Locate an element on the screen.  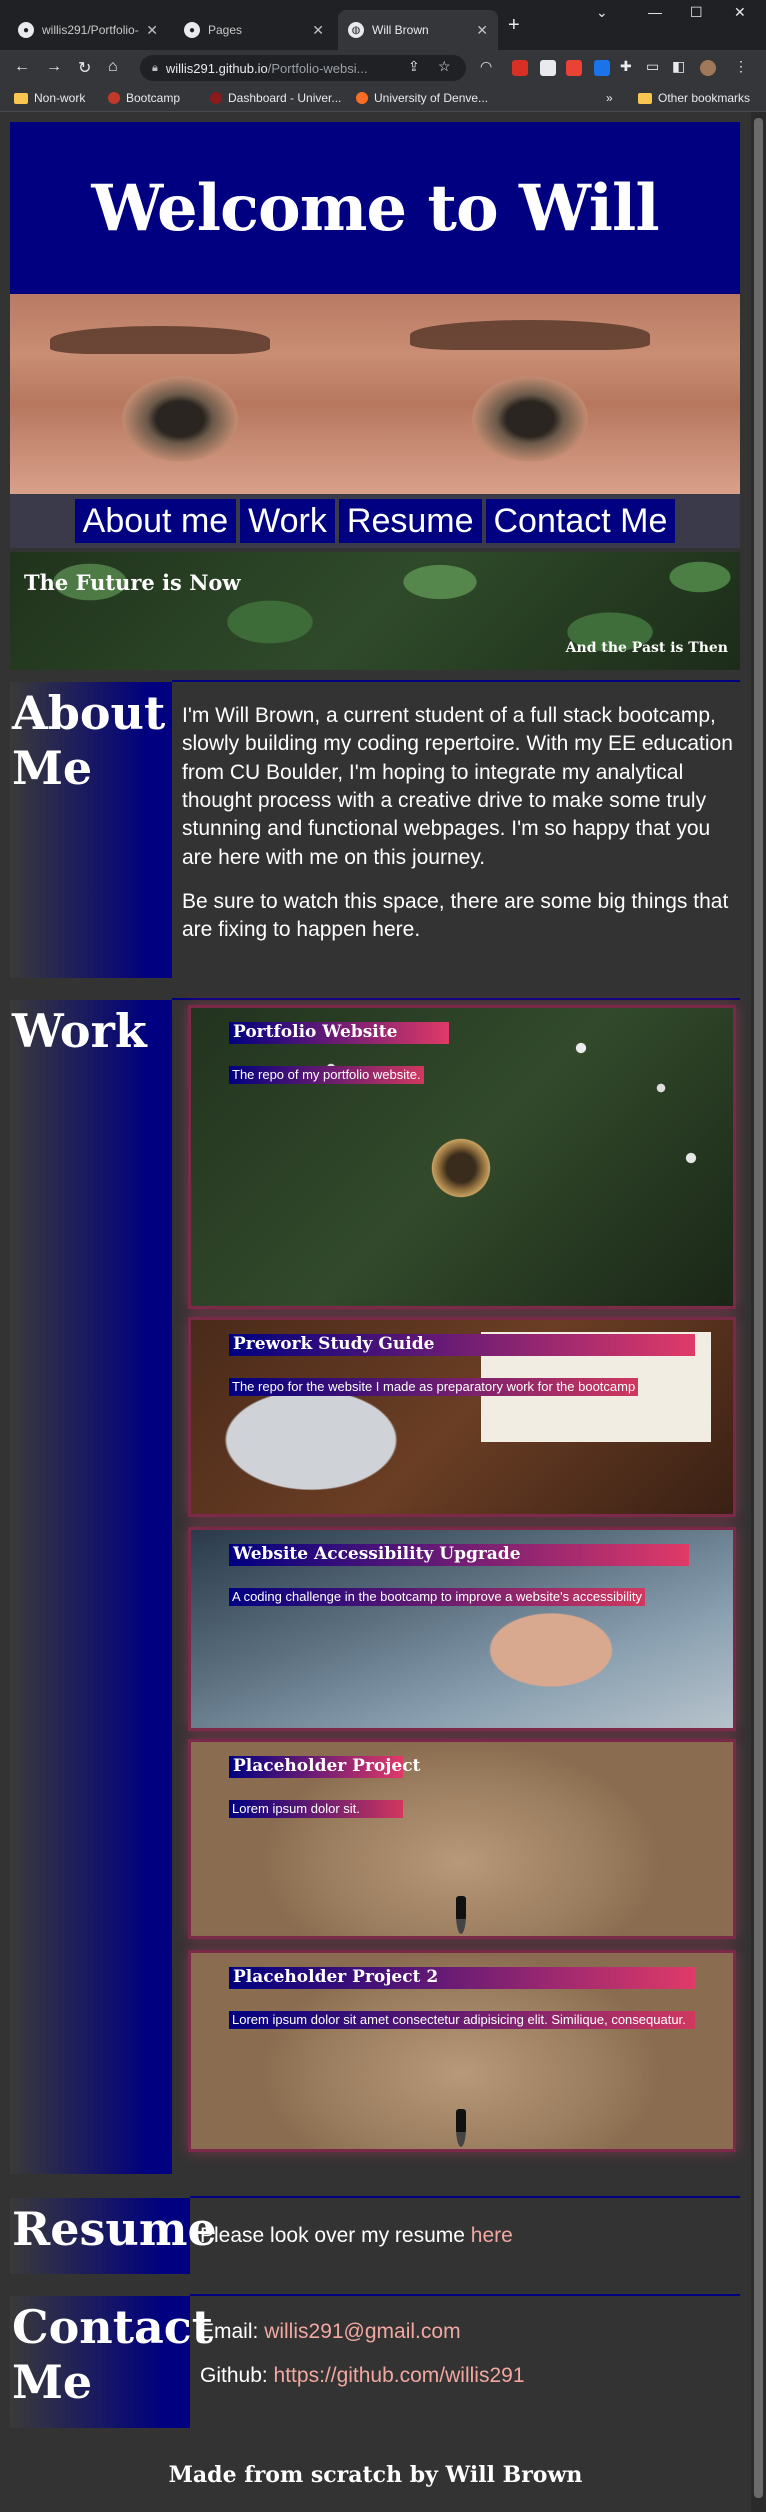
email-link: willis291@gmail.com is located at coordinates (362, 2331).